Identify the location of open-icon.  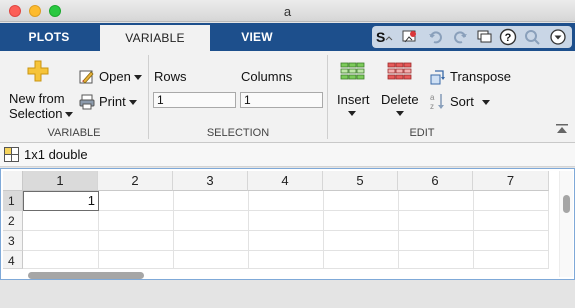
(87, 77).